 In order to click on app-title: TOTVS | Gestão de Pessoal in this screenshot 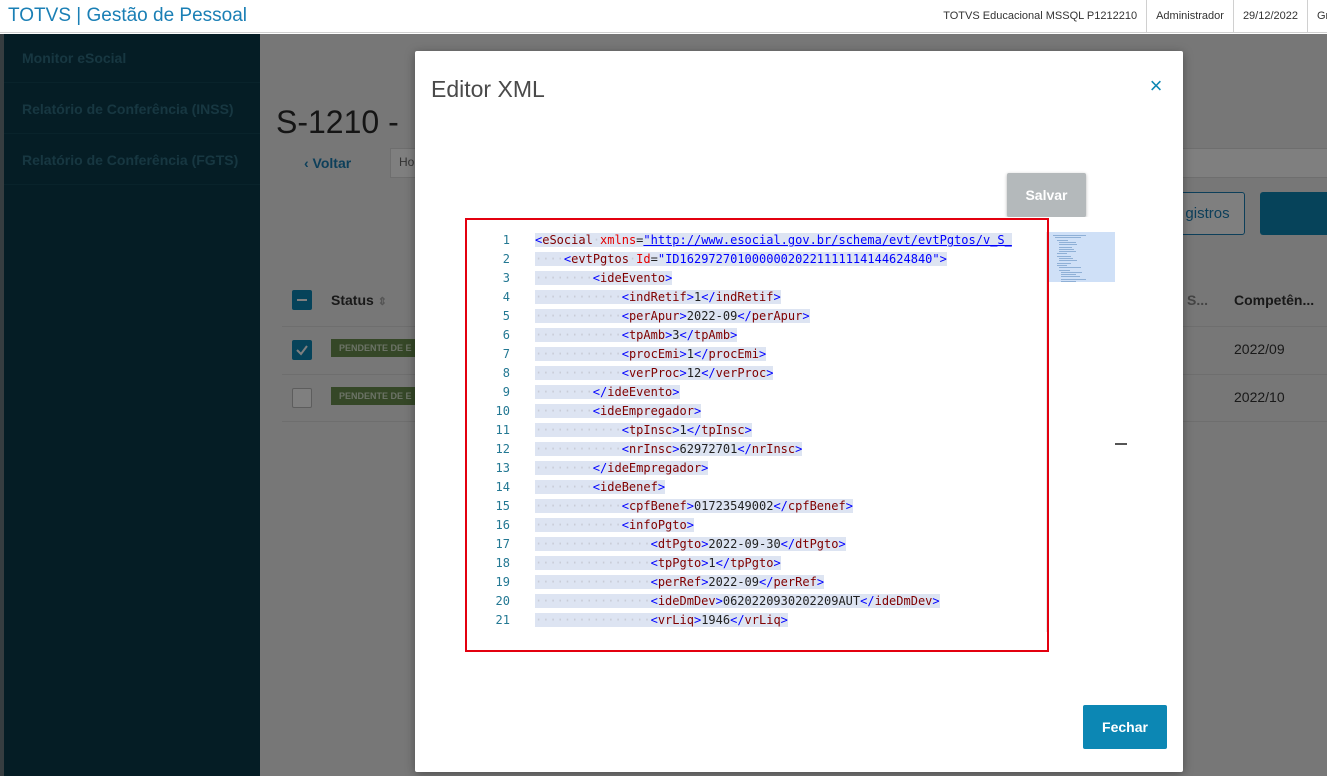, I will do `click(128, 15)`.